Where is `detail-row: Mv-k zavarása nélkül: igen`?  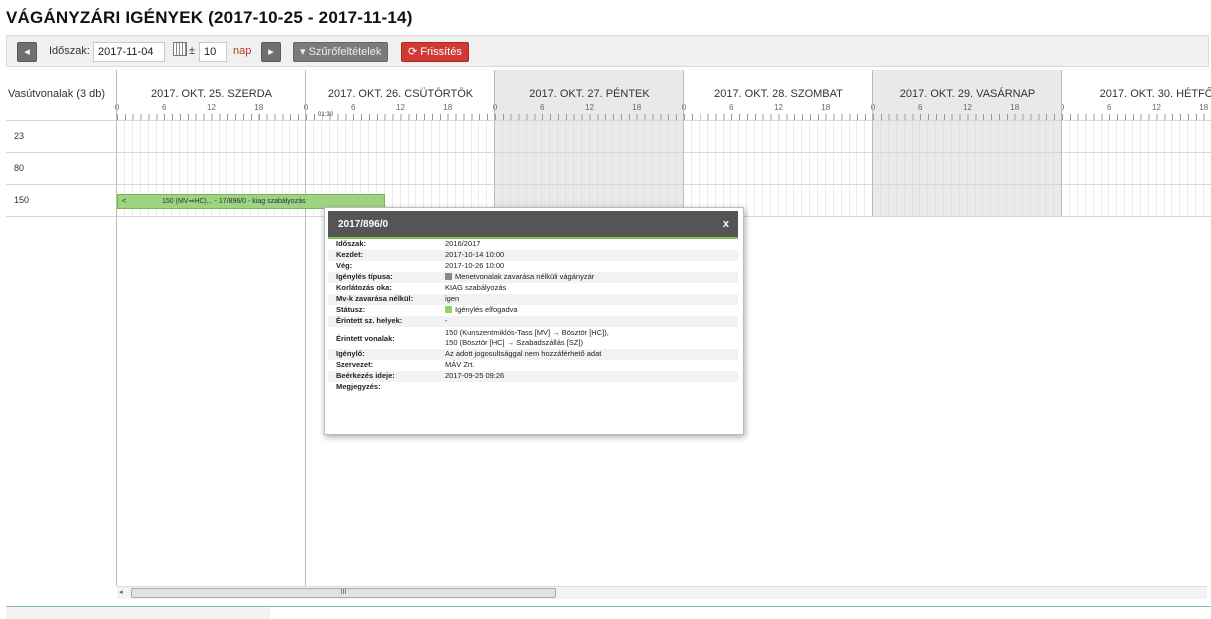 detail-row: Mv-k zavarása nélkül: igen is located at coordinates (533, 299).